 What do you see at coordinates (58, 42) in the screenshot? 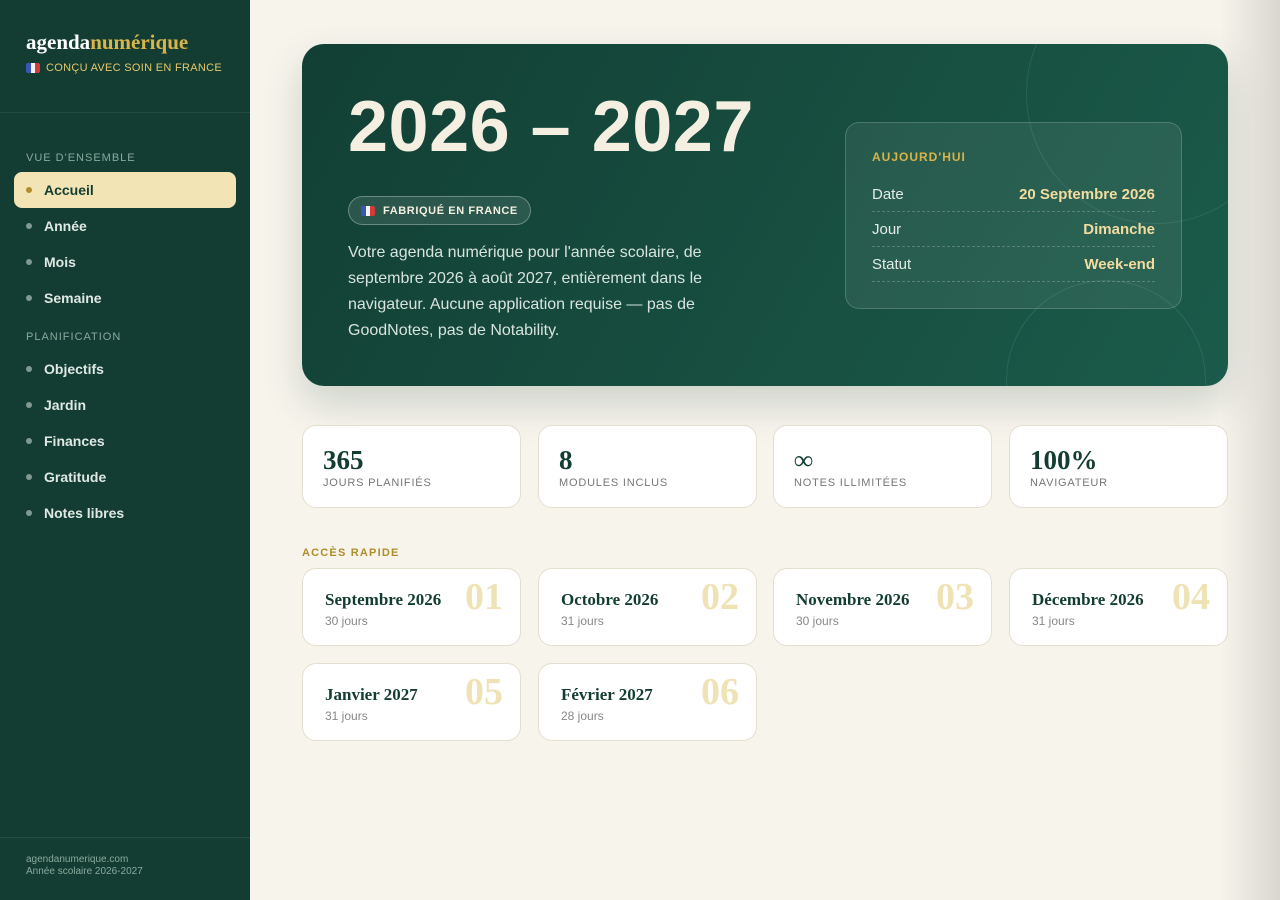
I see `brand-part-1: agenda` at bounding box center [58, 42].